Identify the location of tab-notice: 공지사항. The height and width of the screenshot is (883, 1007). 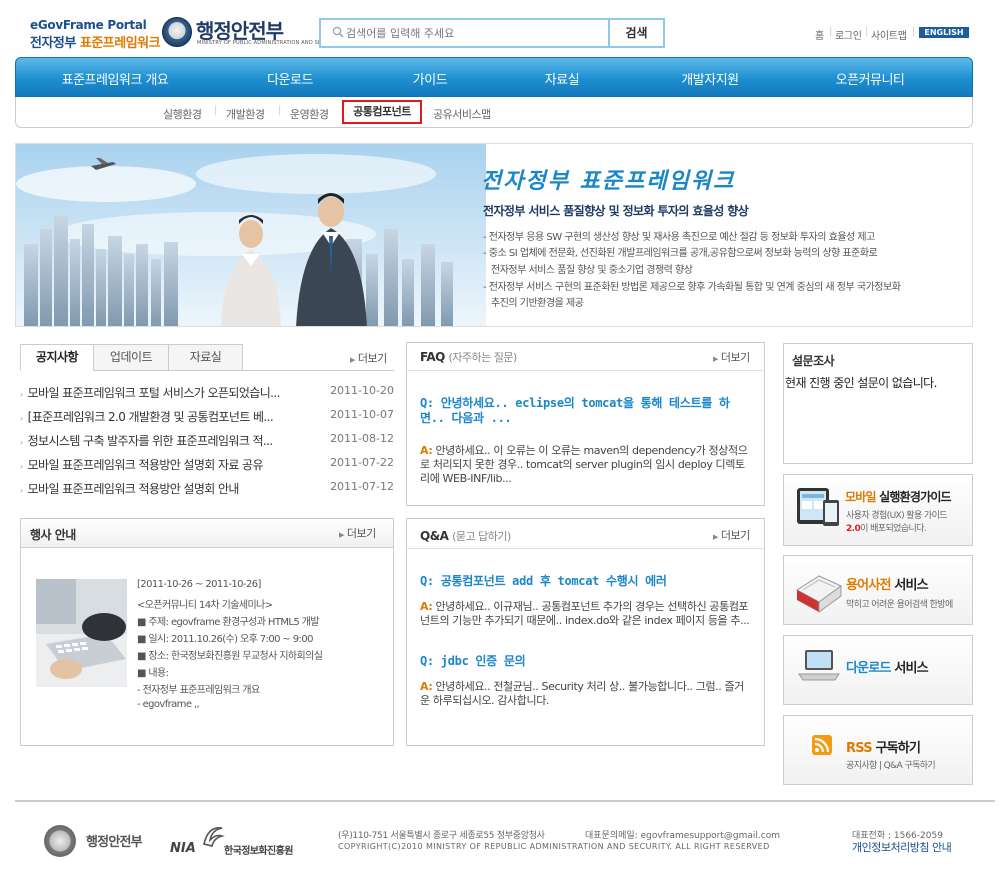
(57, 357).